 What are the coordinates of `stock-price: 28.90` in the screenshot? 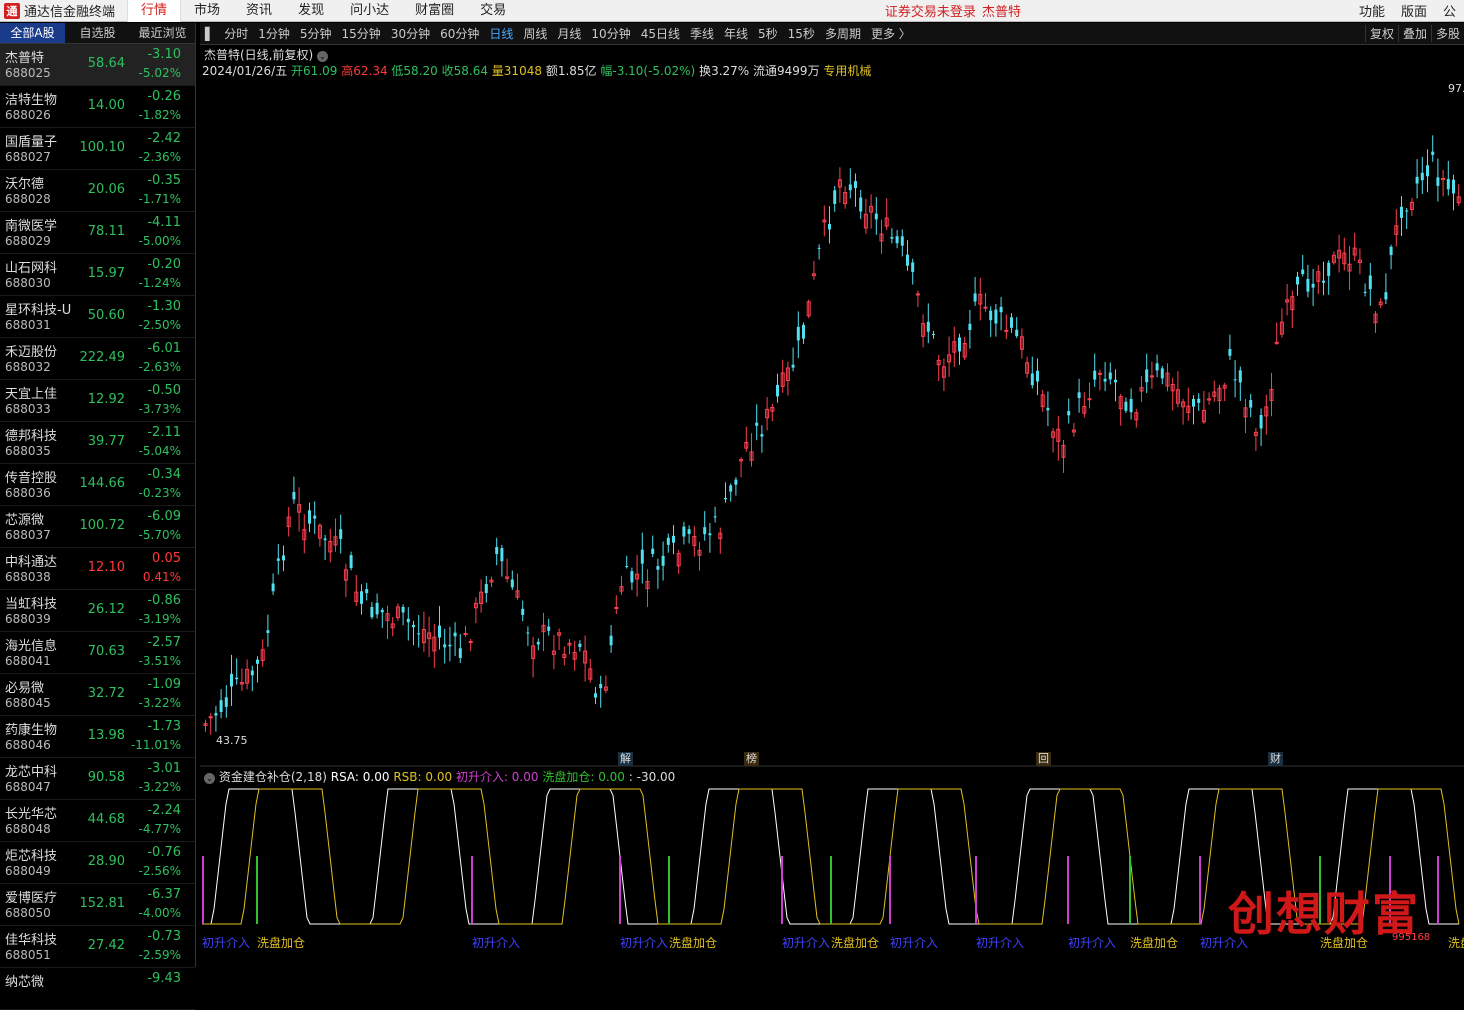 It's located at (106, 861).